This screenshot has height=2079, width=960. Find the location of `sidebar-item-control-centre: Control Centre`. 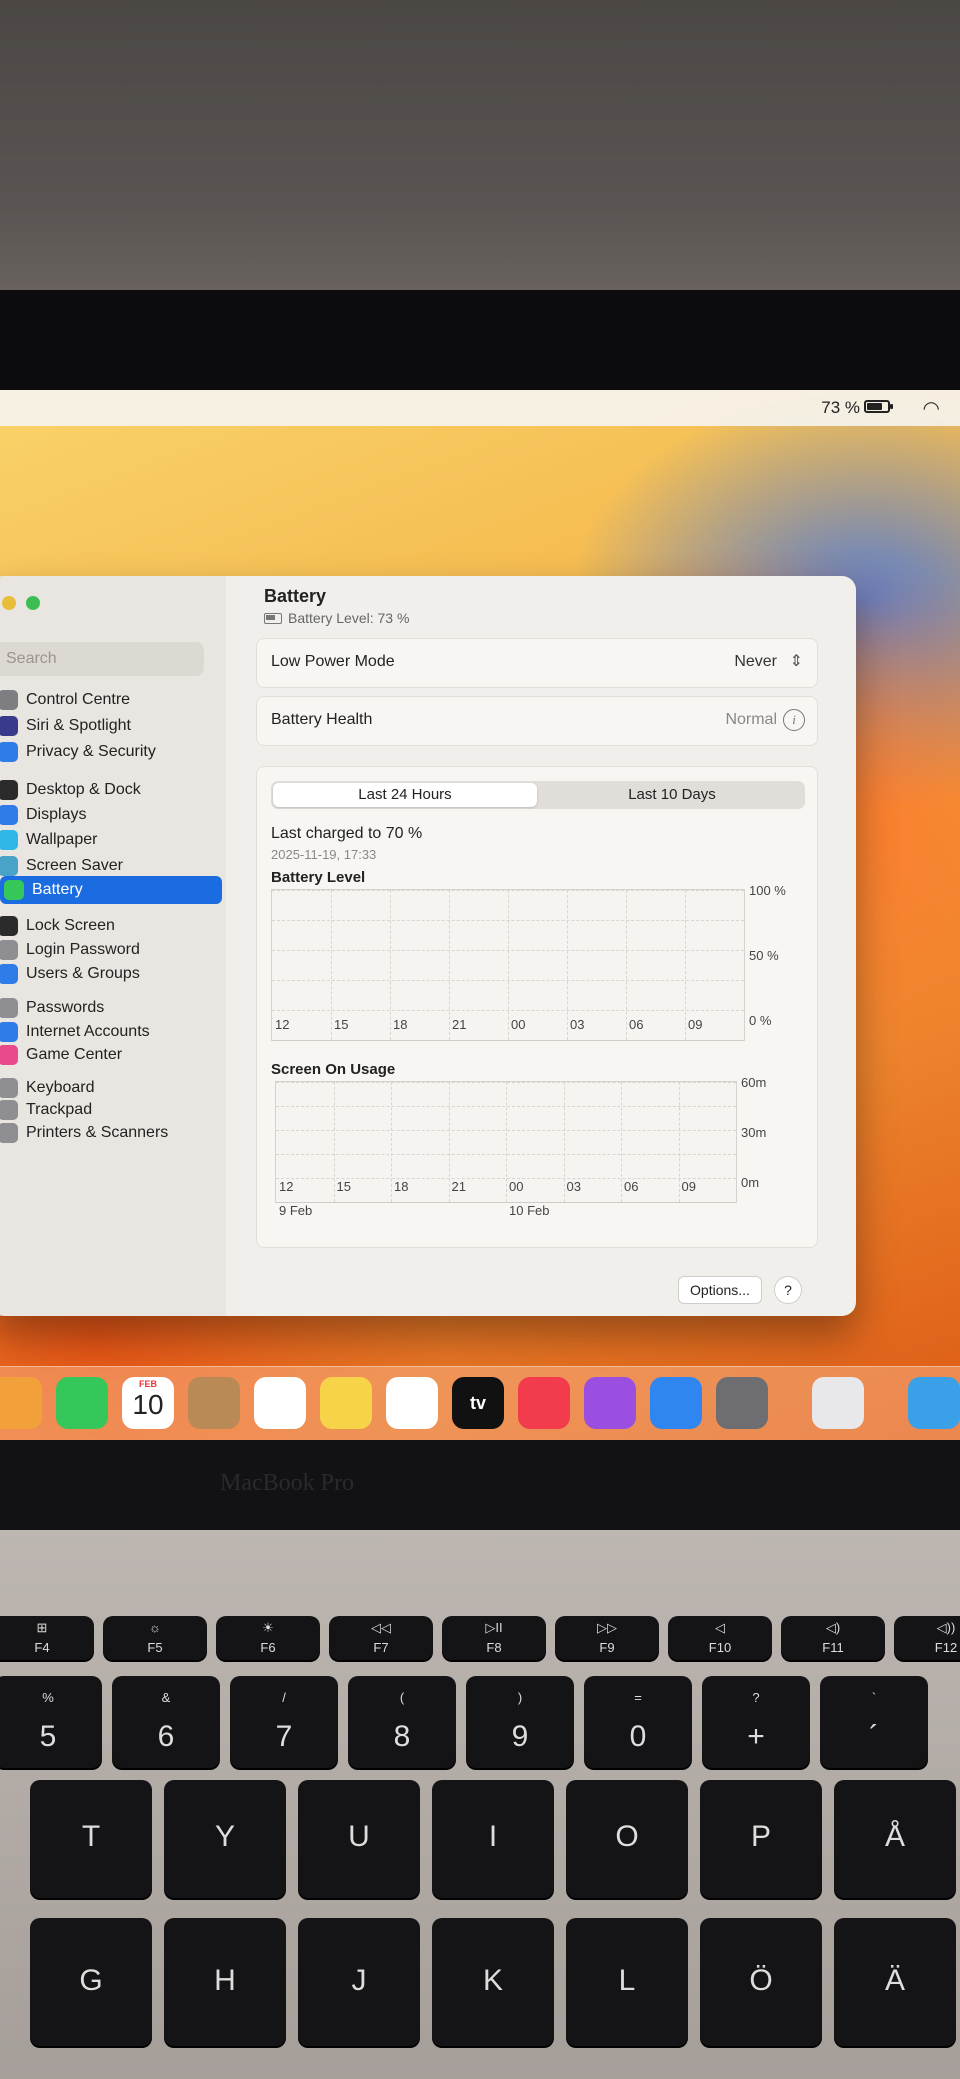

sidebar-item-control-centre: Control Centre is located at coordinates (105, 700).